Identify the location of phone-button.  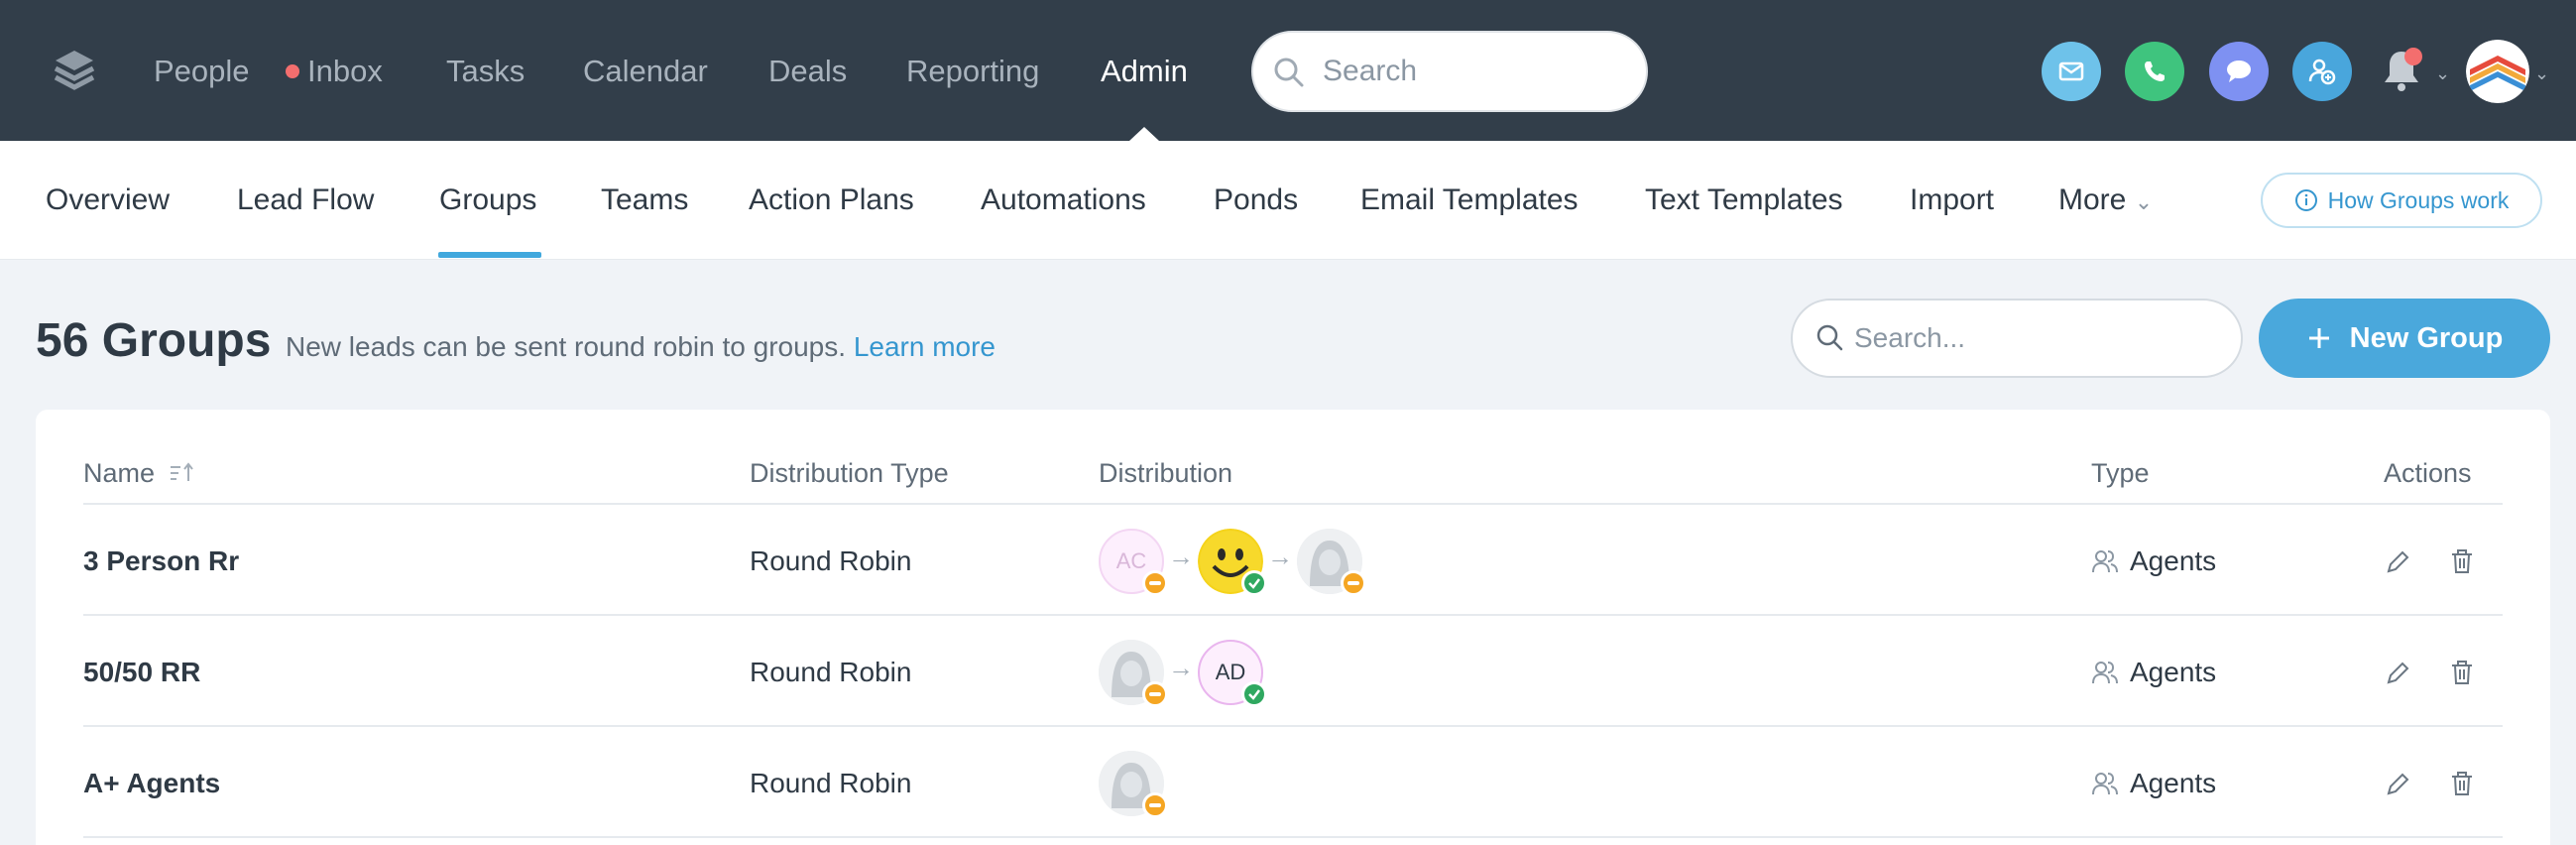
(2154, 71).